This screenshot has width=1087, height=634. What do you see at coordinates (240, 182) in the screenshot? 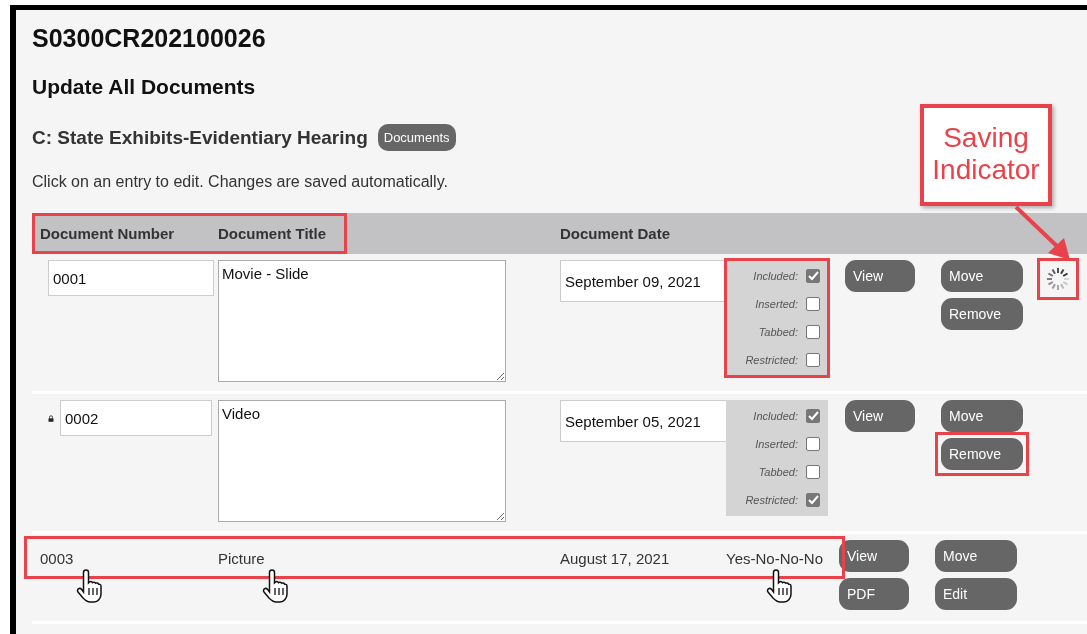
I see `instructions-text: Click on an entry to edit. Changes are saved automatically.` at bounding box center [240, 182].